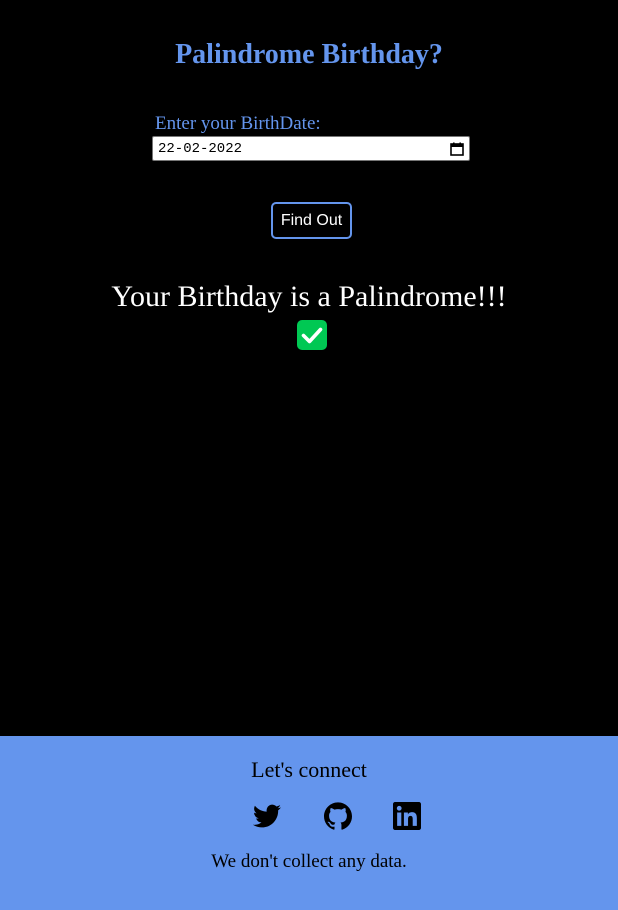  What do you see at coordinates (309, 861) in the screenshot?
I see `privacy-note: We don't collect any data.` at bounding box center [309, 861].